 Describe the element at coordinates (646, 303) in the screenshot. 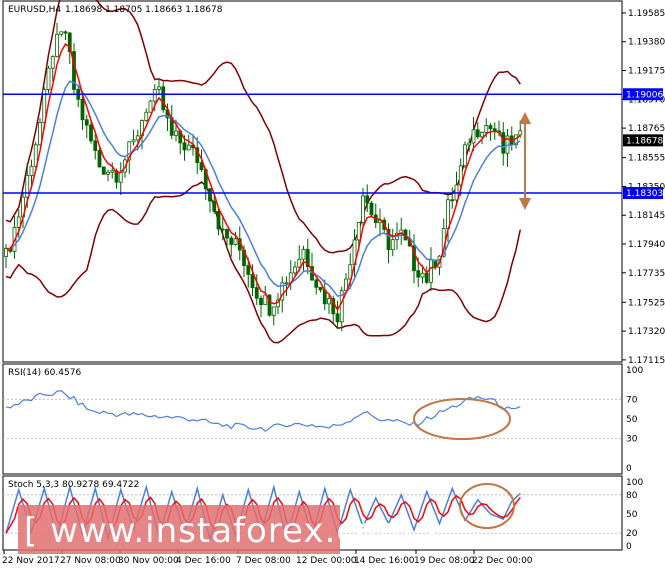

I see `price-tick-label: 1.17525` at that location.